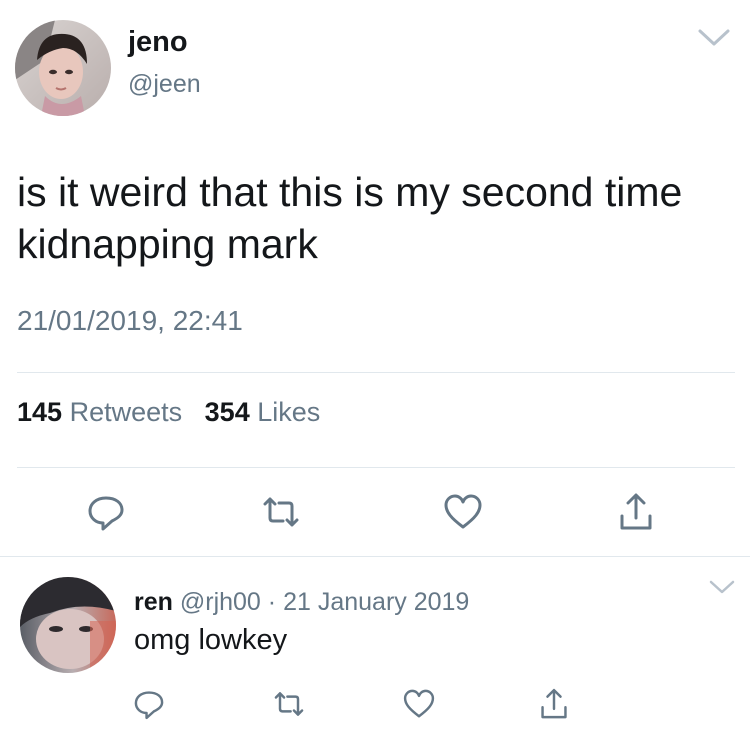 Image resolution: width=750 pixels, height=743 pixels. I want to click on reply-text: omg lowkey, so click(211, 640).